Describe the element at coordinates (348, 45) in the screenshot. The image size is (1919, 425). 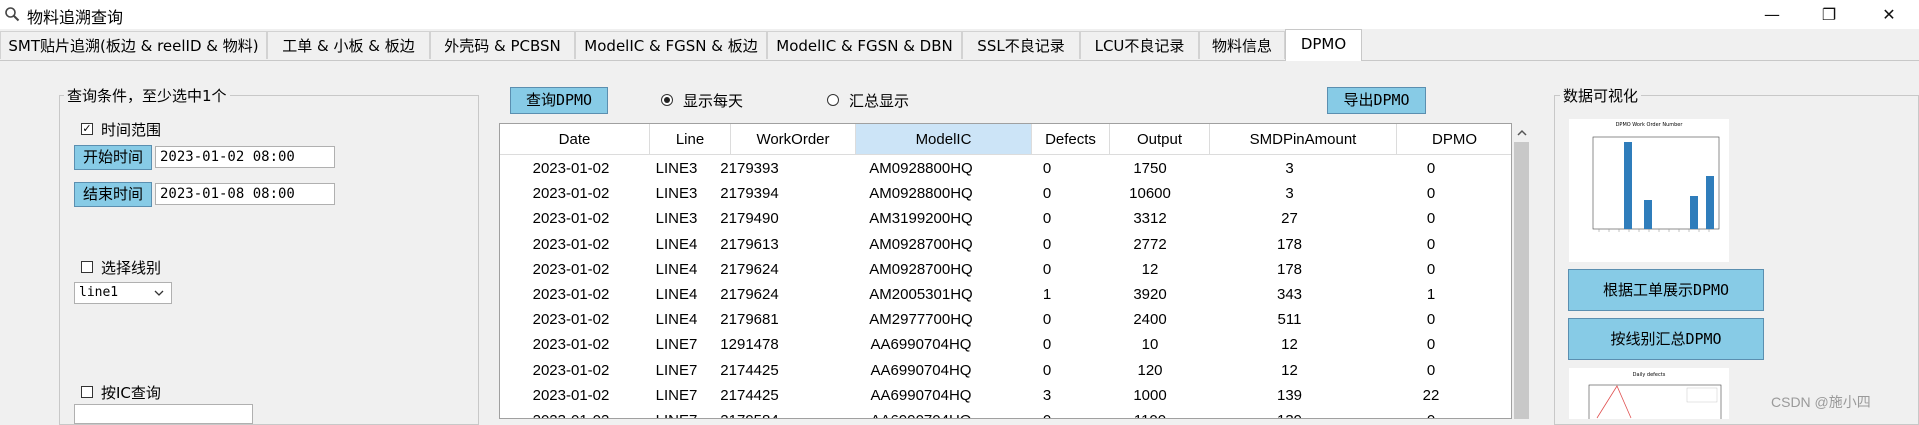
I see `tab-workorder-board: 工单 & 小板 & 板边` at that location.